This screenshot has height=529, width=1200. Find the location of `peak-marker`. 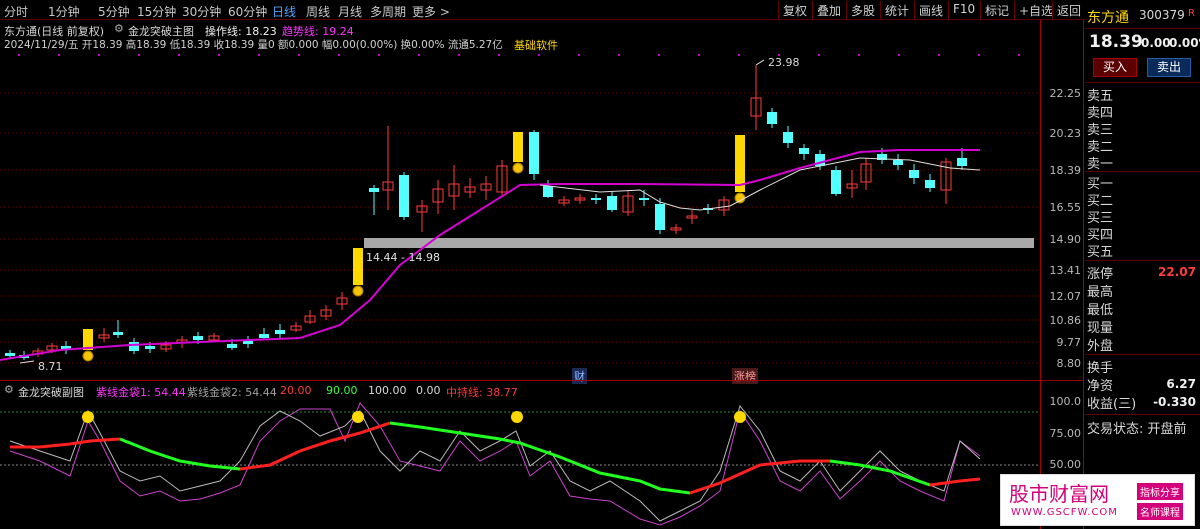

peak-marker is located at coordinates (760, 62).